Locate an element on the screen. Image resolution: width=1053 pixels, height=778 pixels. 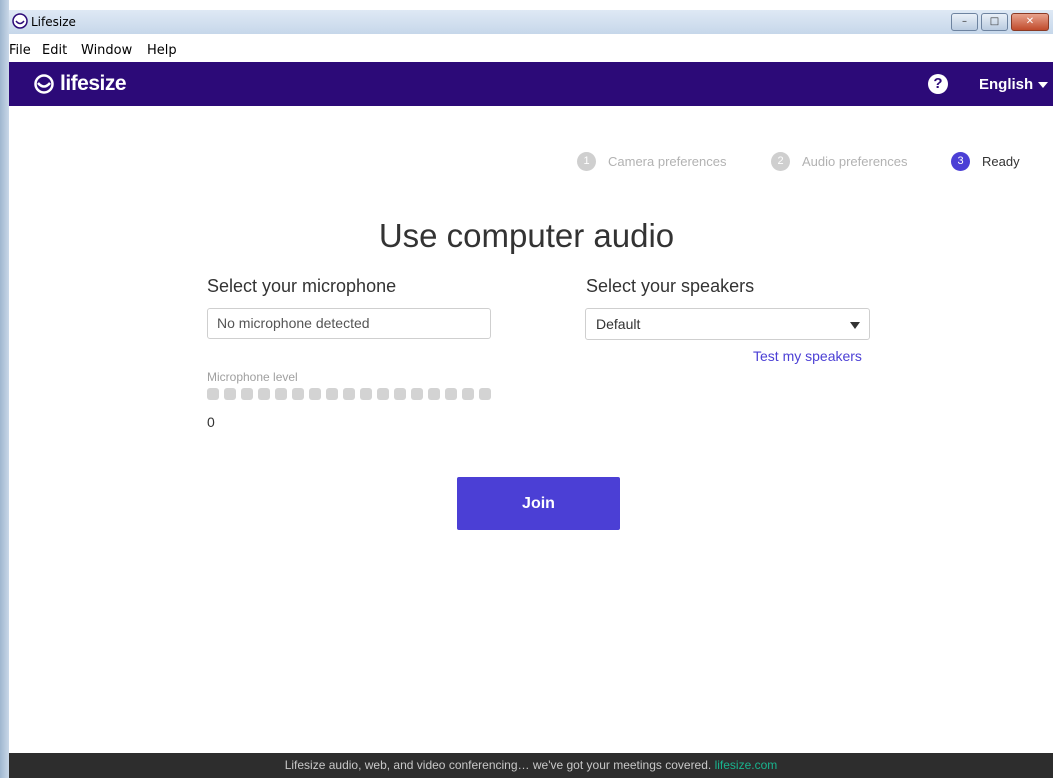
logo-text: lifesize is located at coordinates (93, 83).